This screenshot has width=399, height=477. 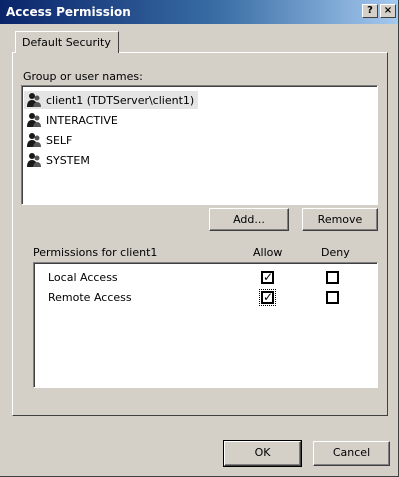 What do you see at coordinates (83, 277) in the screenshot?
I see `permission-name: Local Access` at bounding box center [83, 277].